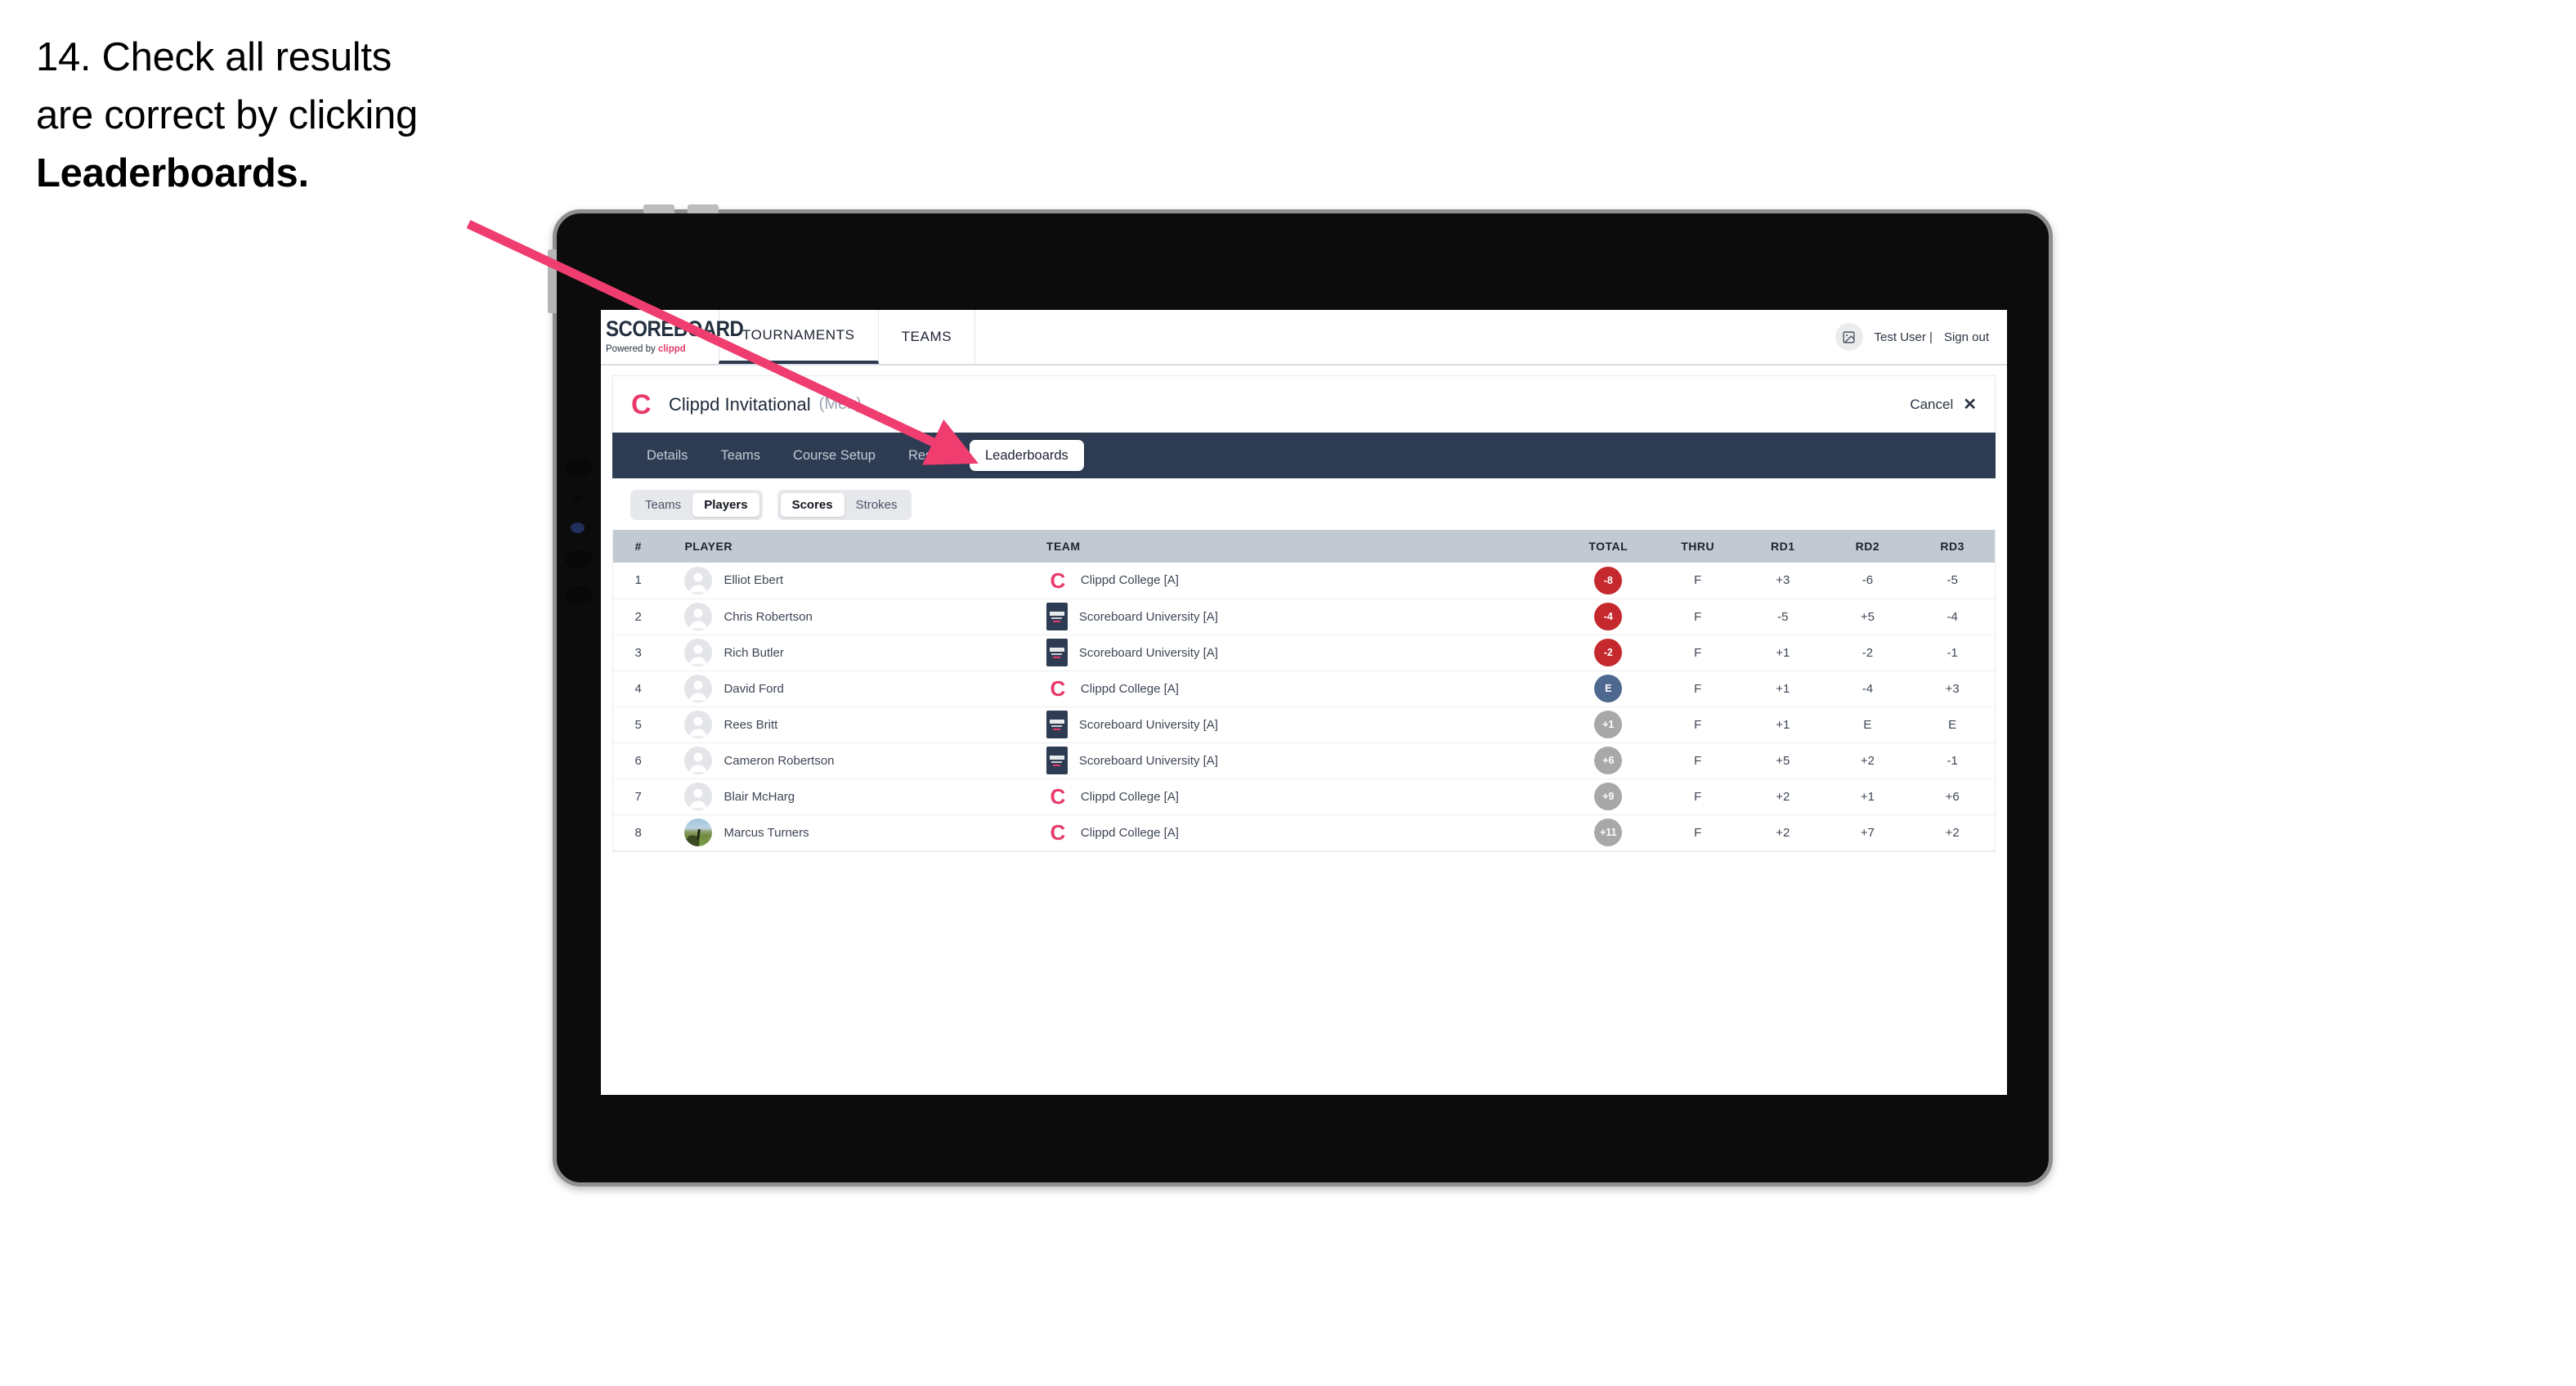  Describe the element at coordinates (1953, 796) in the screenshot. I see `cell-rd3: +6` at that location.